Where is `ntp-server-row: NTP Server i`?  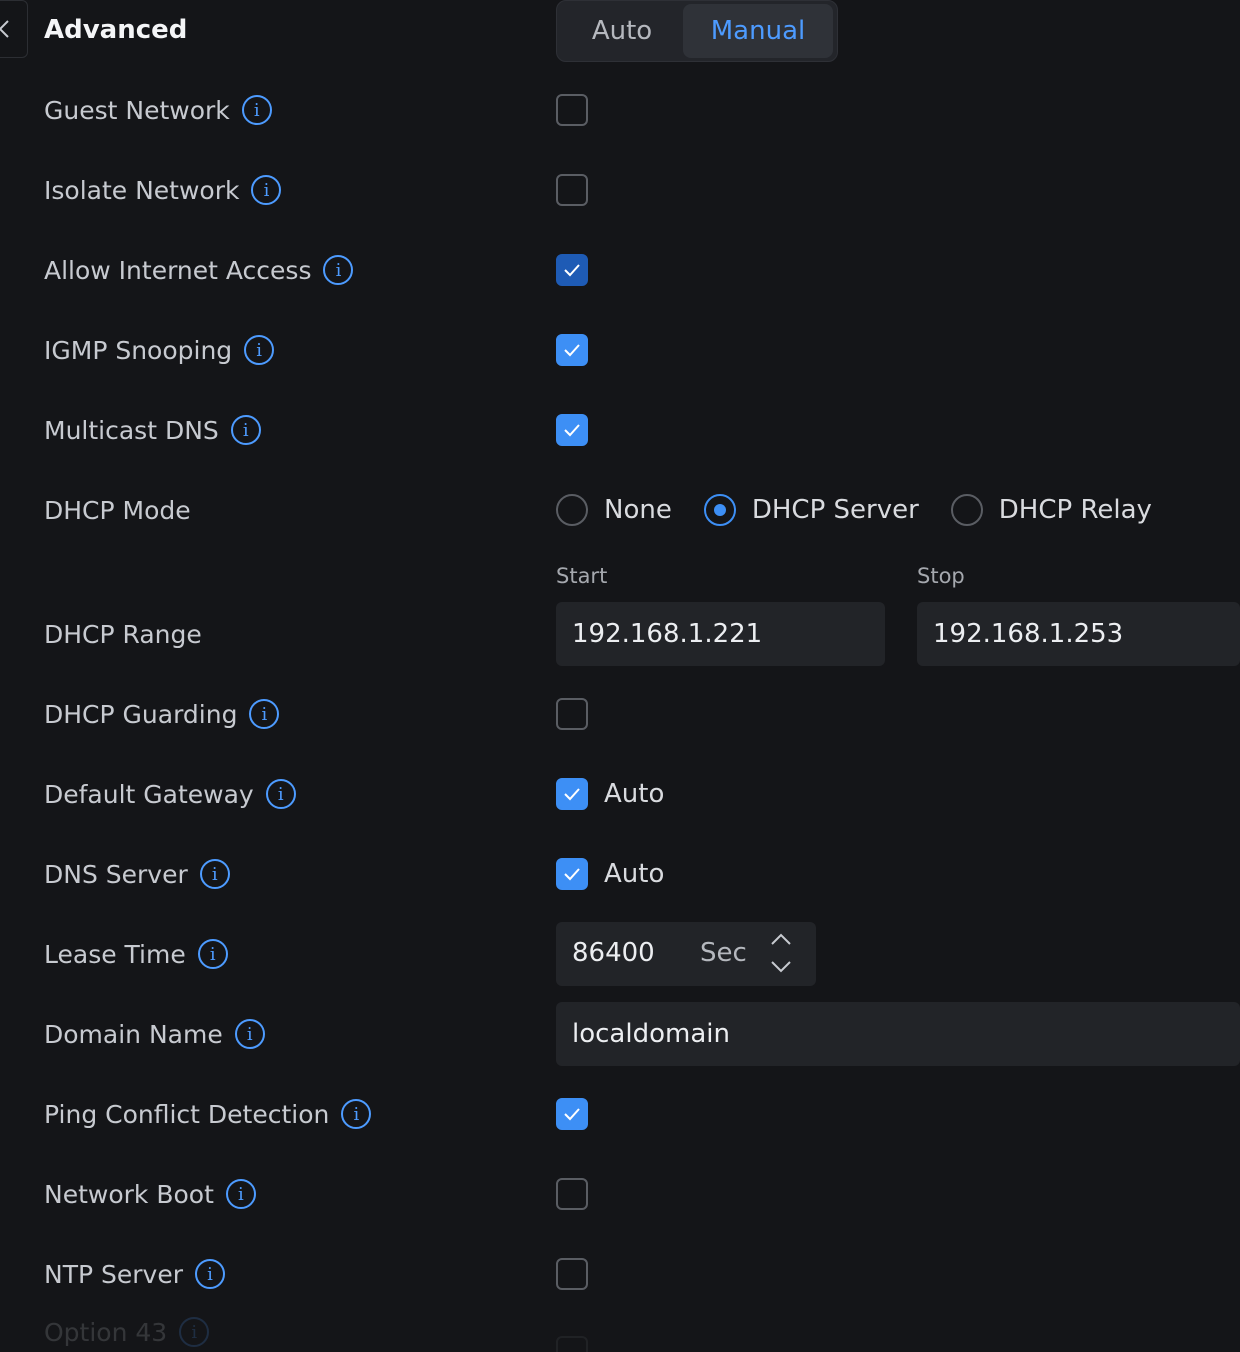
ntp-server-row: NTP Server i is located at coordinates (134, 1274).